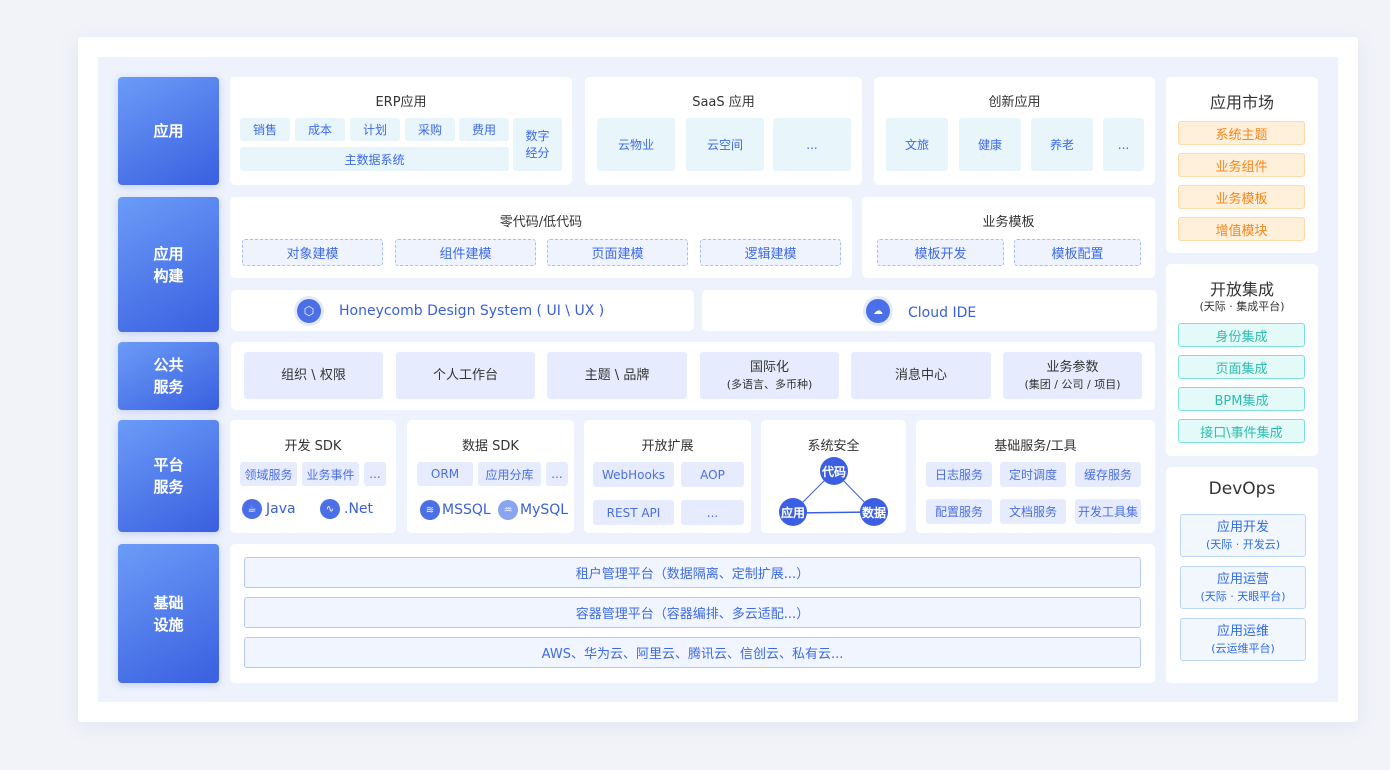 The height and width of the screenshot is (770, 1390). I want to click on public-service-item: 国际化 (多语言、多币种), so click(769, 375).